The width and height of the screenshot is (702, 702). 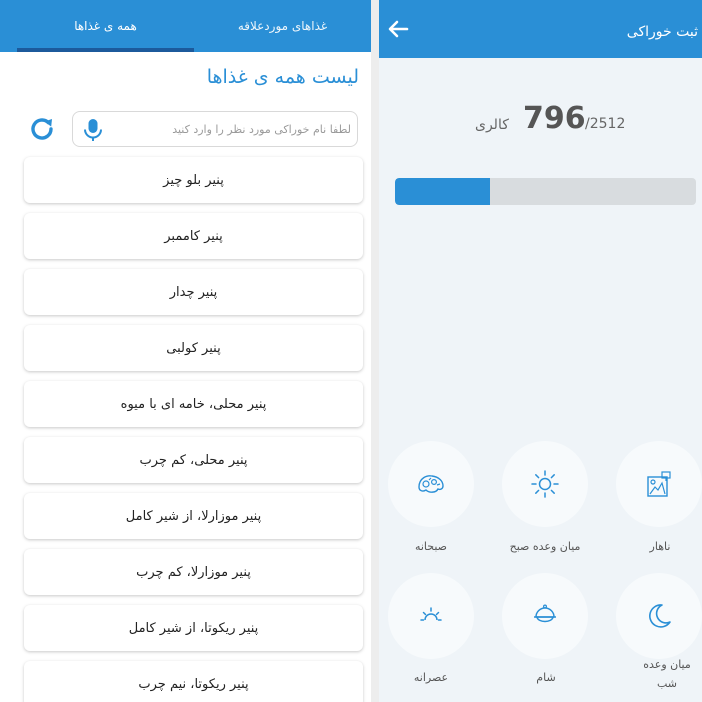 I want to click on lunch-icon, so click(x=659, y=484).